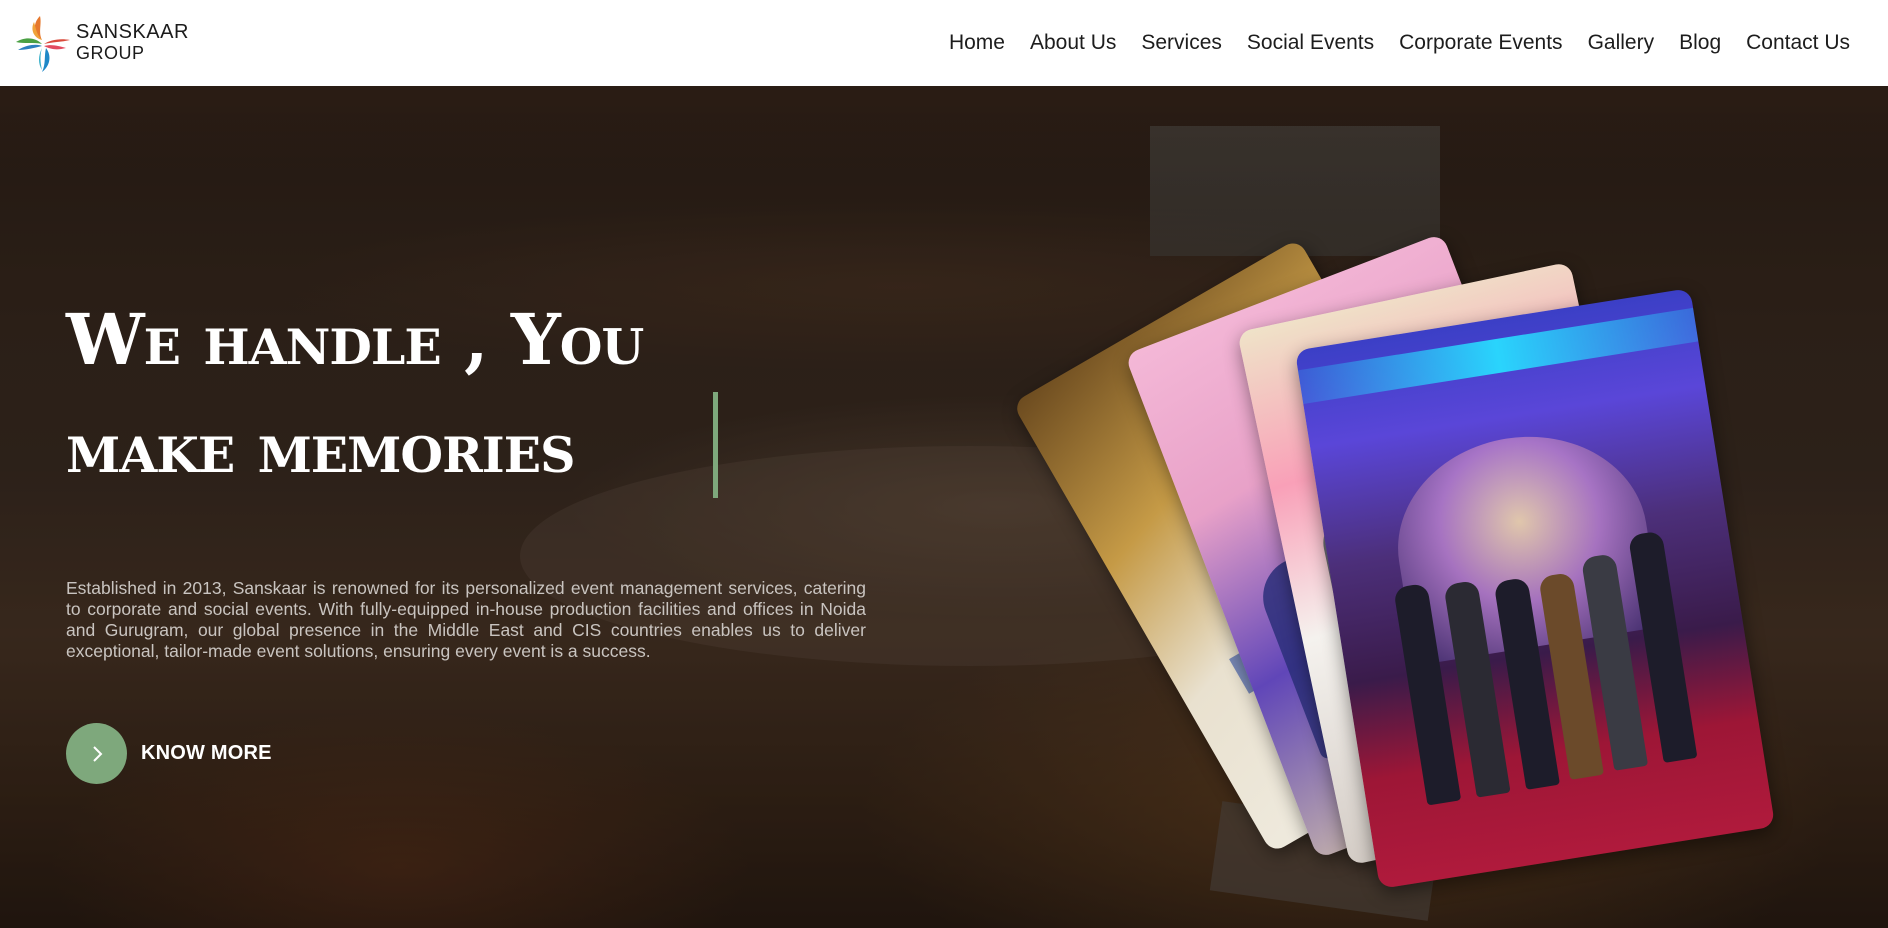  What do you see at coordinates (43, 44) in the screenshot?
I see `sanskaar-logo-icon` at bounding box center [43, 44].